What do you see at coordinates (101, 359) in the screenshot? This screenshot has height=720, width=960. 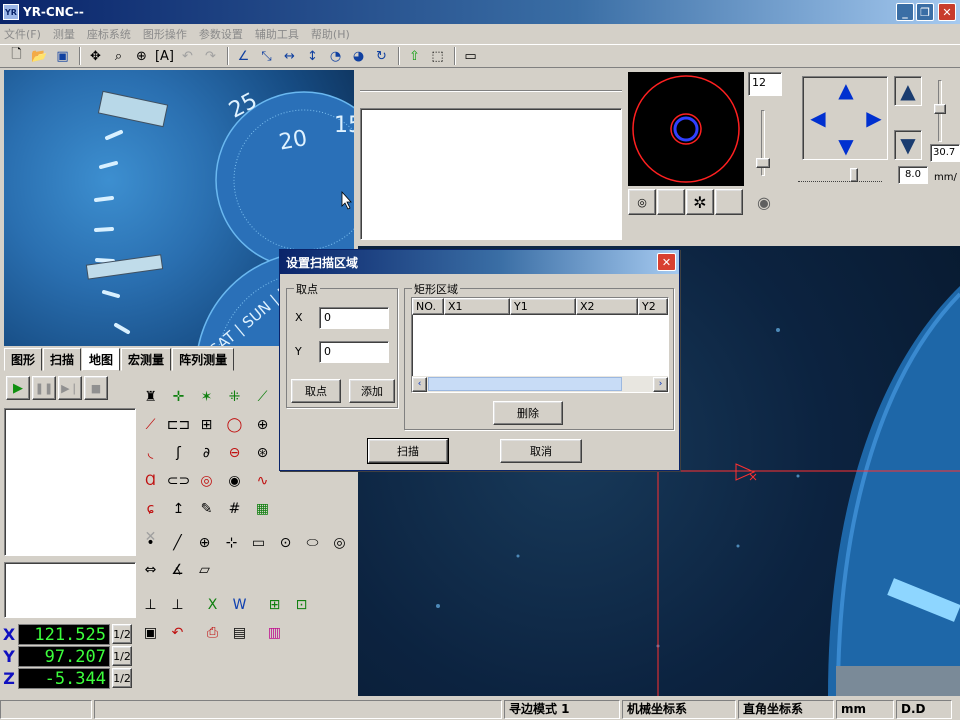 I see `tab-map: 地图` at bounding box center [101, 359].